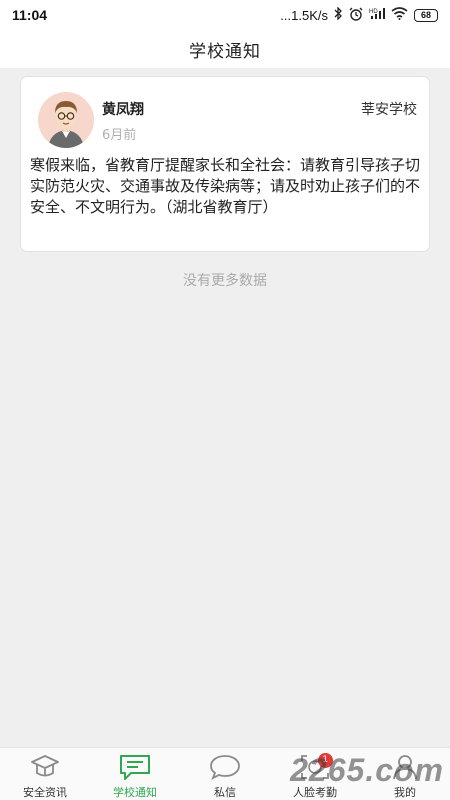  Describe the element at coordinates (45, 767) in the screenshot. I see `graduation-cap-icon` at that location.